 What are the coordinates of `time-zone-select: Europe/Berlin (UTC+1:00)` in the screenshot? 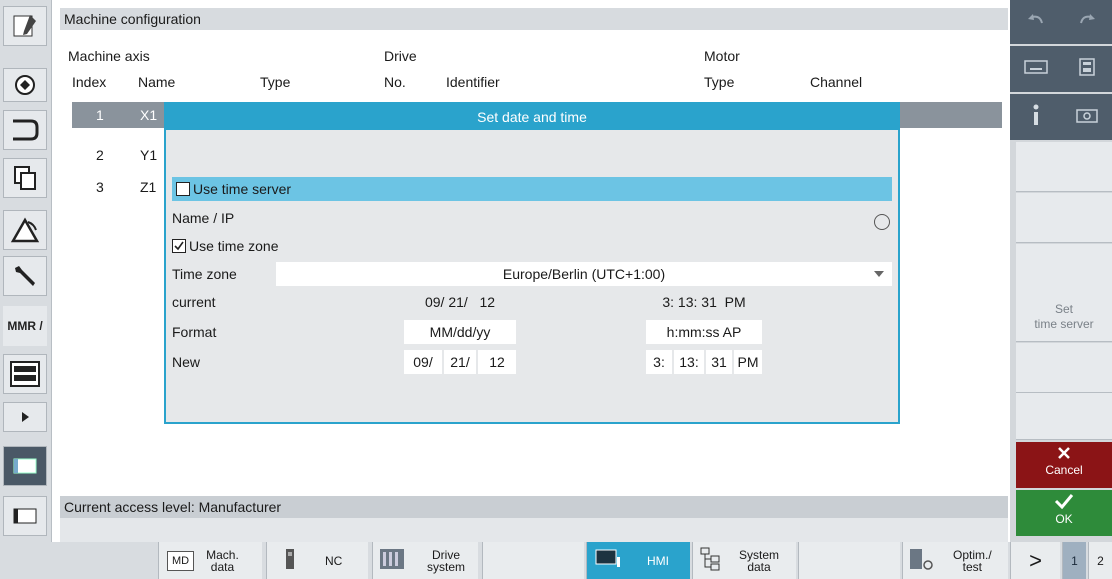 It's located at (584, 274).